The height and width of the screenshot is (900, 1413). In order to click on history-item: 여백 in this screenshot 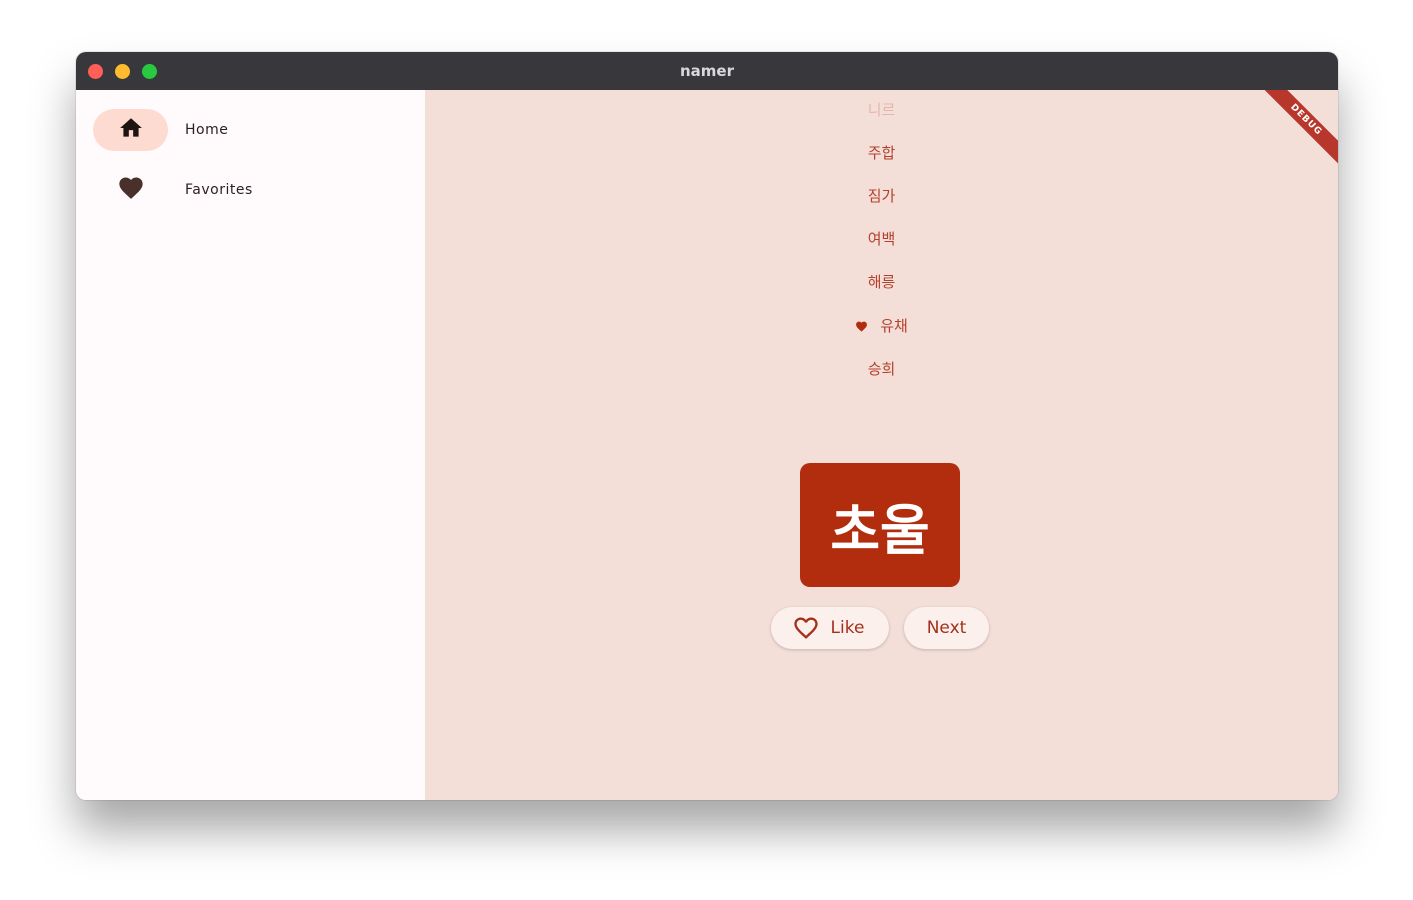, I will do `click(881, 239)`.